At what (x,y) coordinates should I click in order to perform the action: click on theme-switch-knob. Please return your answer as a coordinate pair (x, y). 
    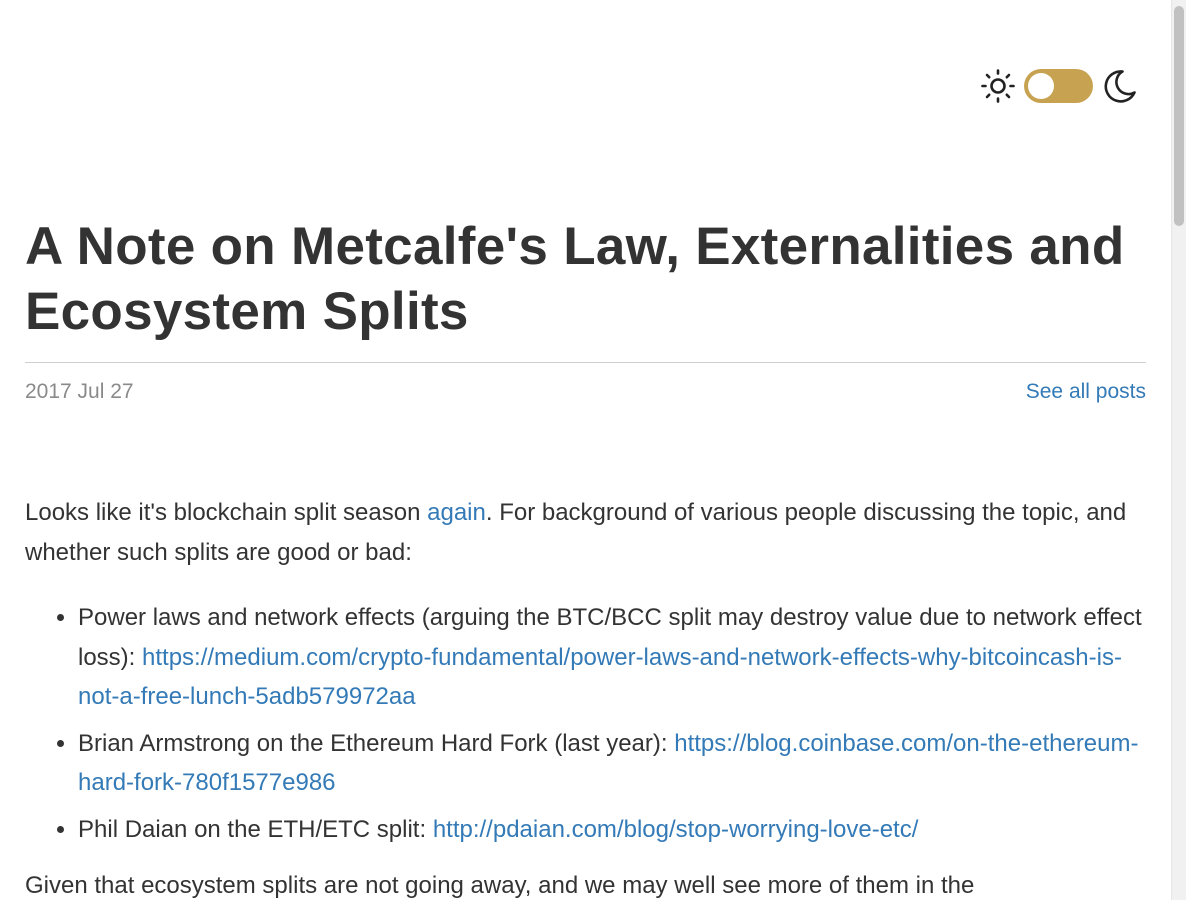
    Looking at the image, I should click on (1041, 86).